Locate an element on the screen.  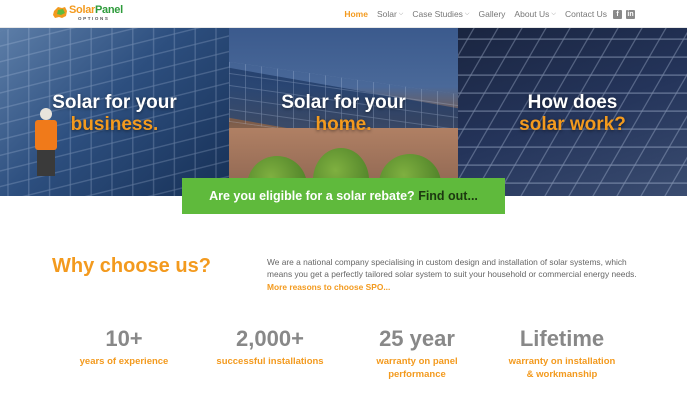
nav-gallery: Gallery is located at coordinates (491, 14).